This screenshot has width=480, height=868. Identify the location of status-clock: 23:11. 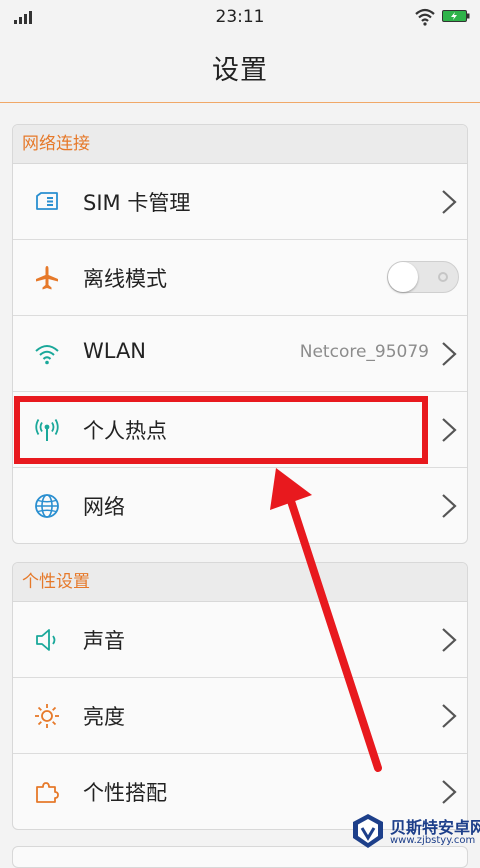
(240, 17).